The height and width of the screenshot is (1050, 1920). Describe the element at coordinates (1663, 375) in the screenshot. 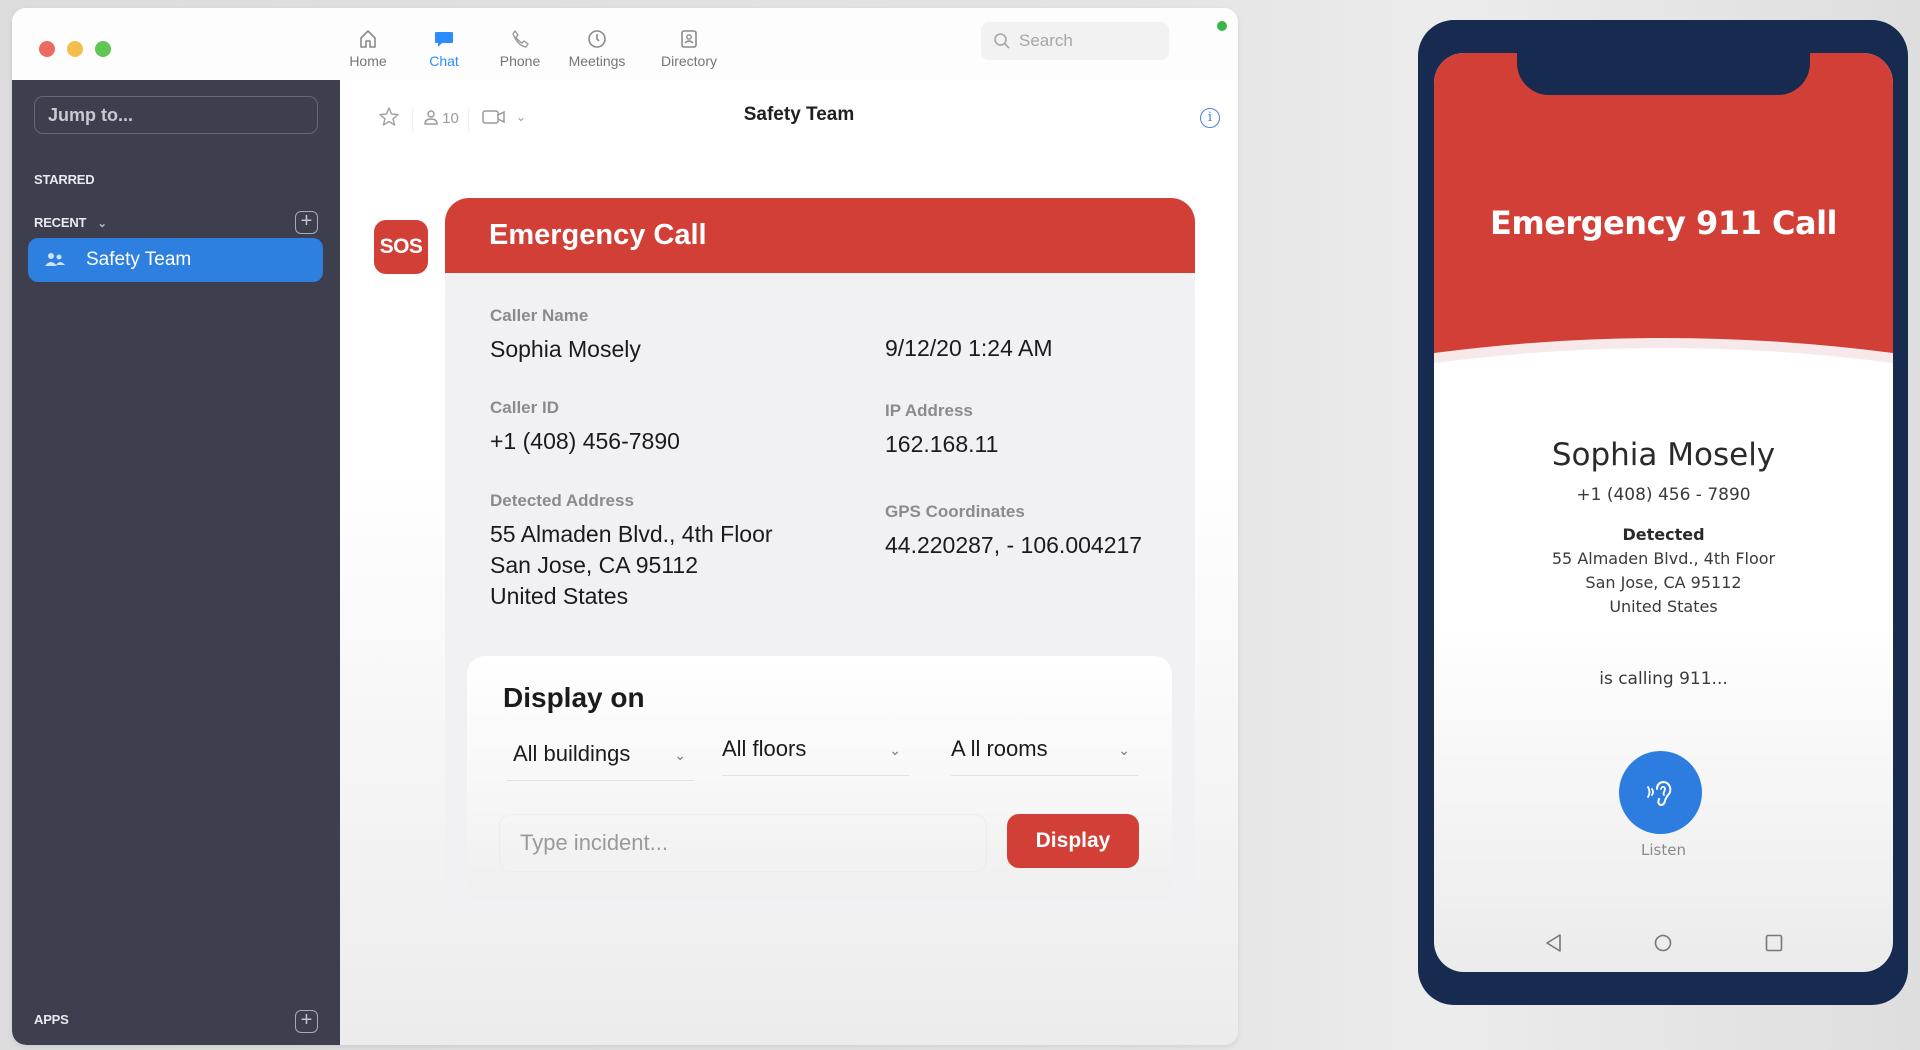

I see `header-curve` at that location.